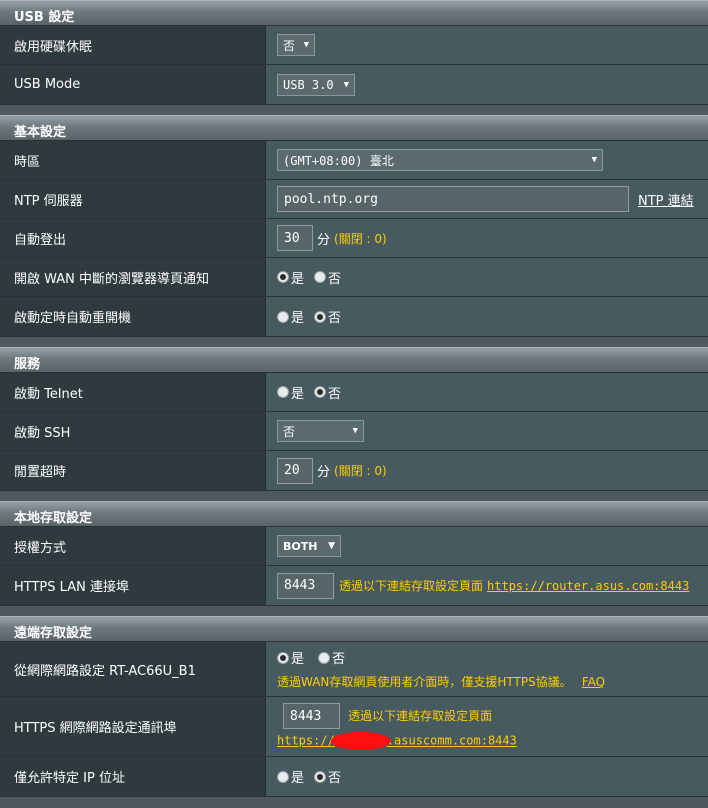 The width and height of the screenshot is (708, 808). I want to click on section-header-usb: USB 設定, so click(354, 13).